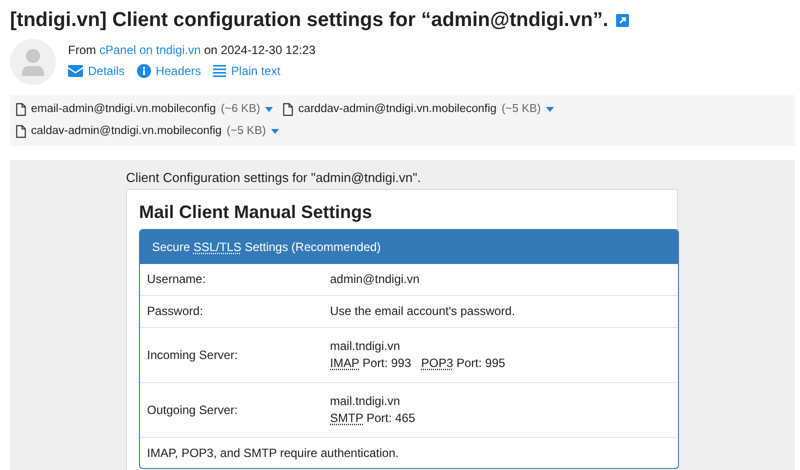 The height and width of the screenshot is (470, 800). I want to click on field-label: Password:, so click(175, 311).